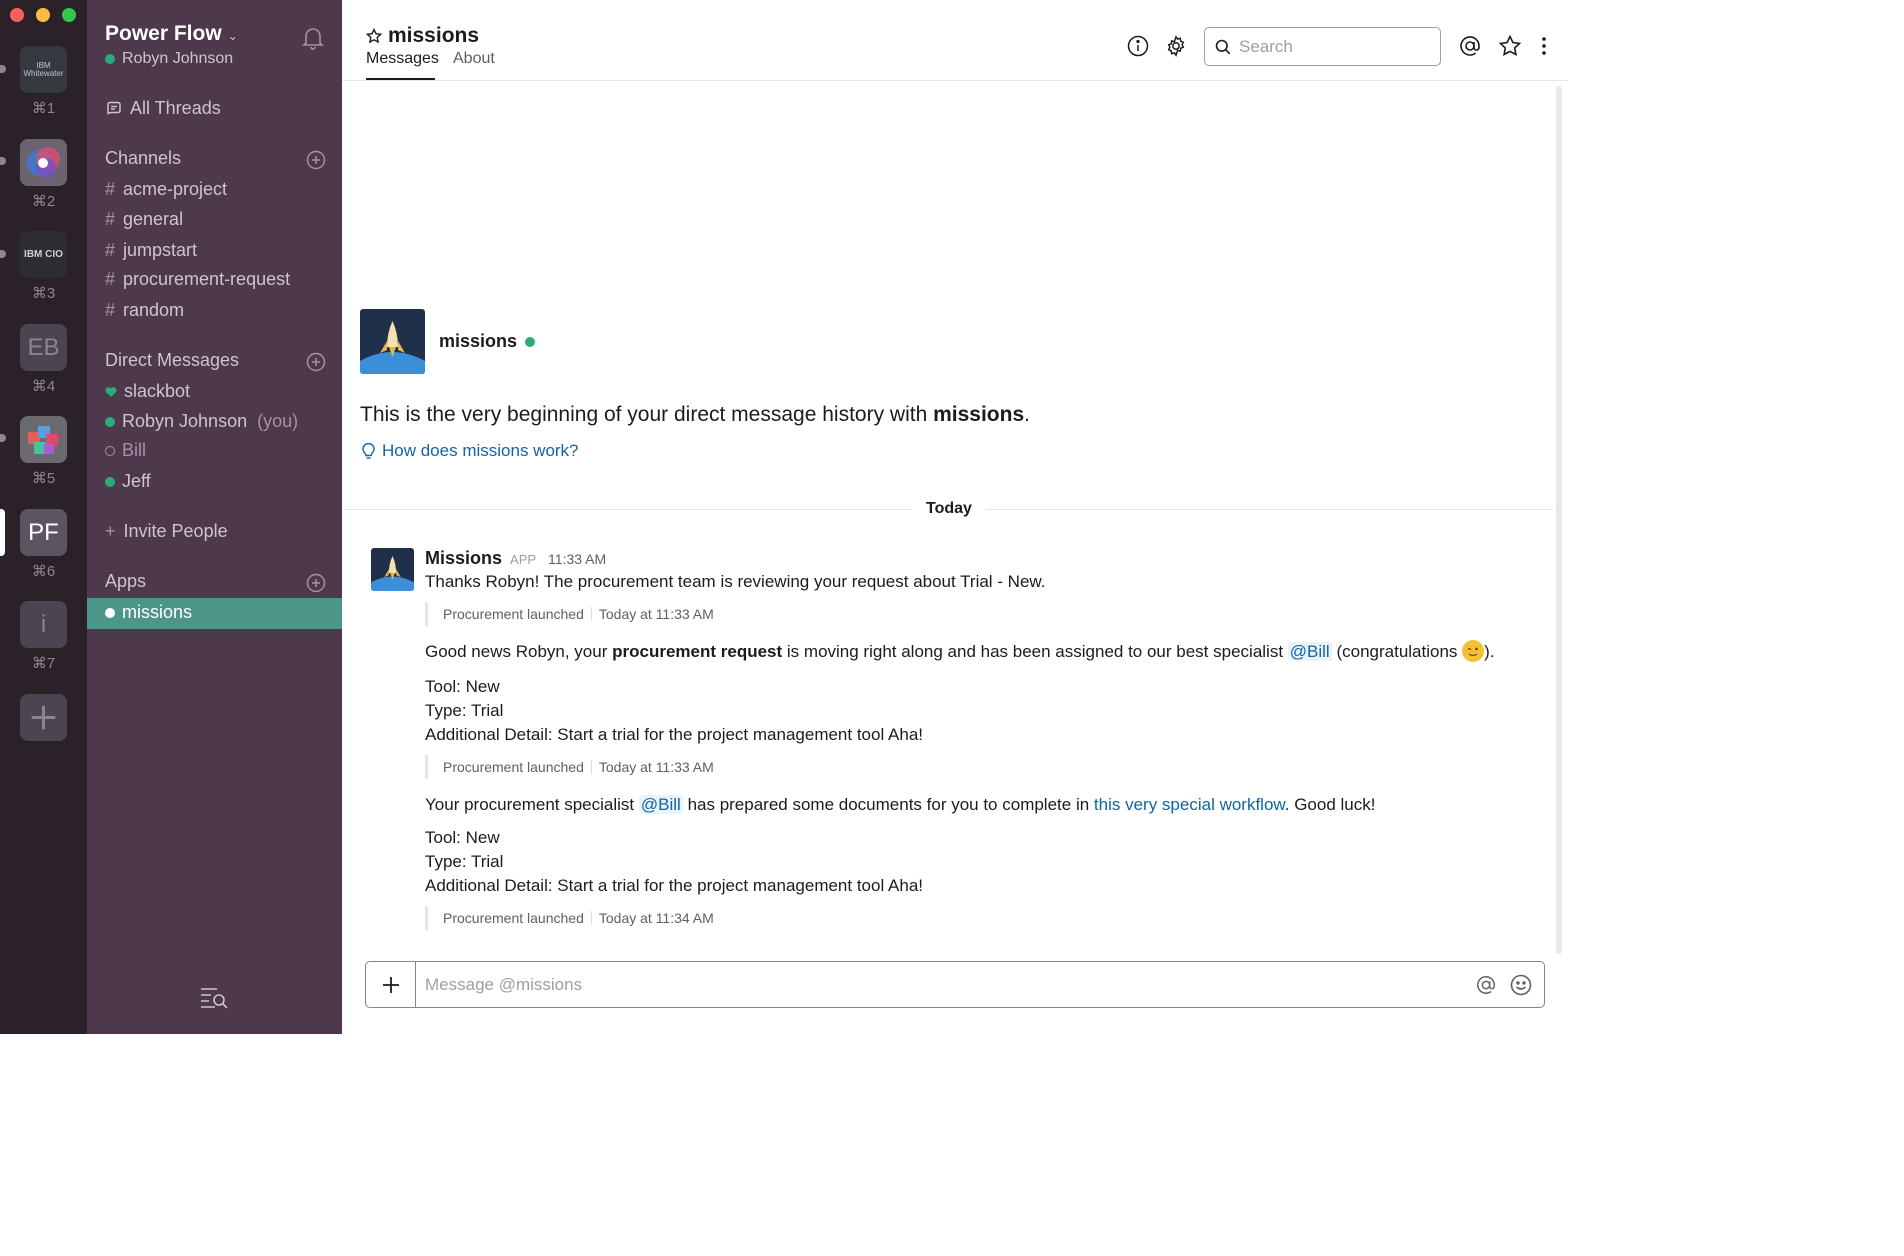 Image resolution: width=1904 pixels, height=1256 pixels. What do you see at coordinates (175, 531) in the screenshot?
I see `invite-label: Invite People` at bounding box center [175, 531].